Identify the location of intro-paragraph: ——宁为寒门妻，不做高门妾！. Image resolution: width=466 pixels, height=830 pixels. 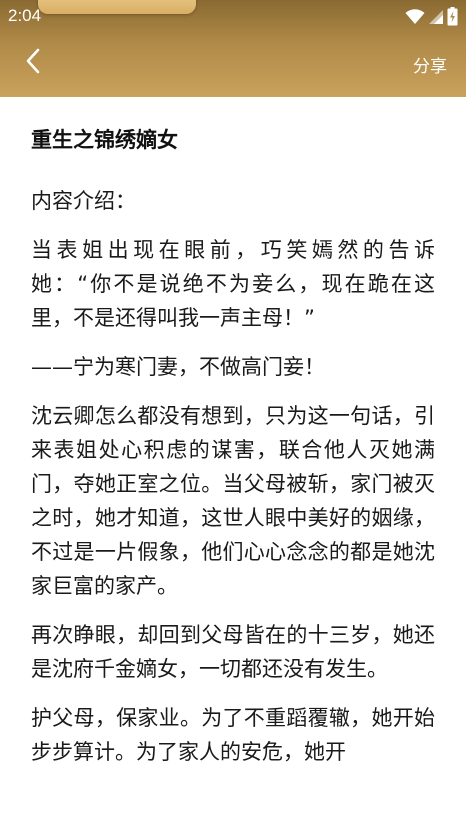
(178, 367).